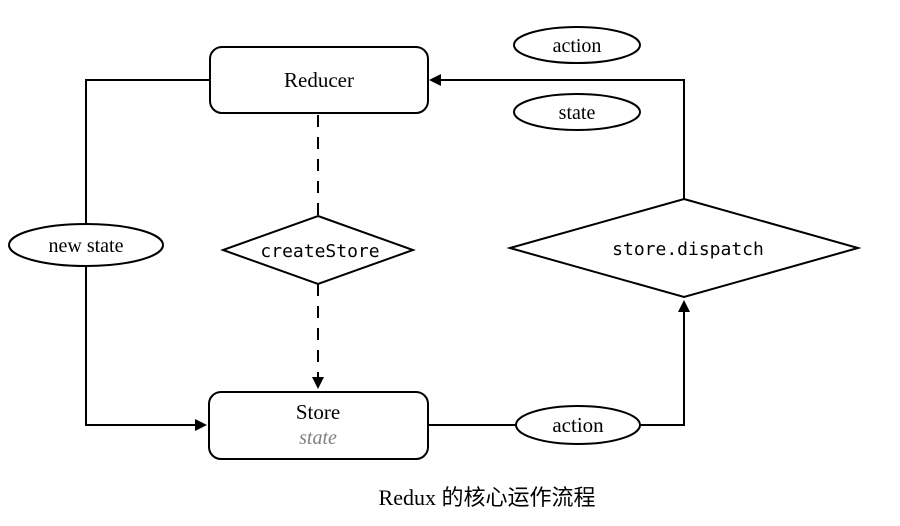 The image size is (900, 526). I want to click on new-state-edge-lower, so click(146, 348).